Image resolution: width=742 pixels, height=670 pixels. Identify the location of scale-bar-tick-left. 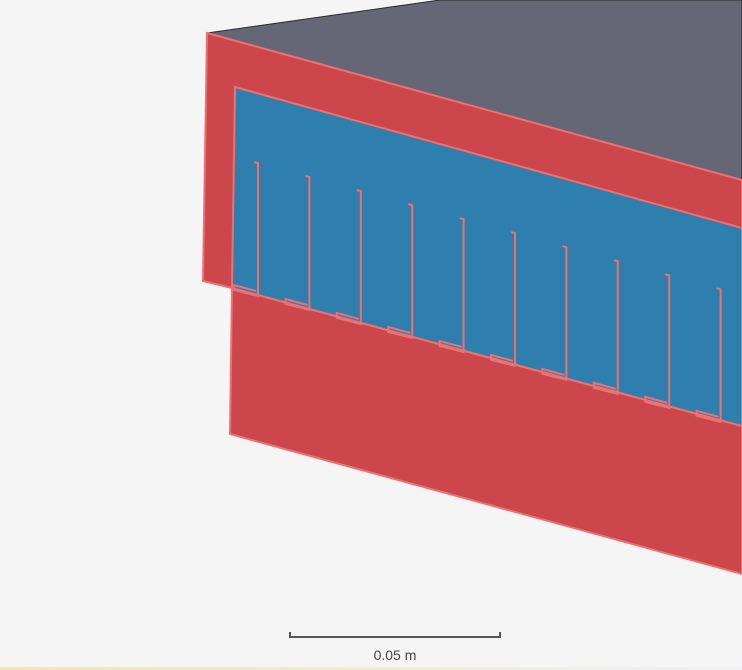
(290, 635).